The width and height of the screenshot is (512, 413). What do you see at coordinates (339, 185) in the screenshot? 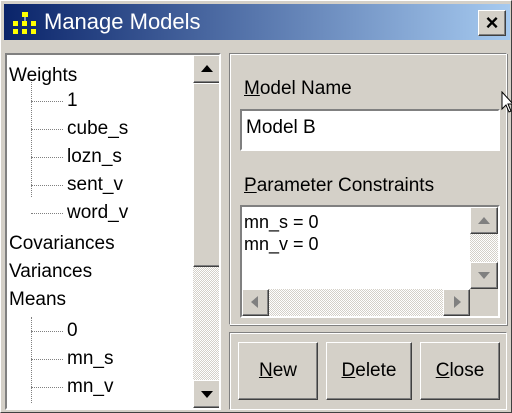
I see `parameter-constraints-label: Parameter Constraints` at bounding box center [339, 185].